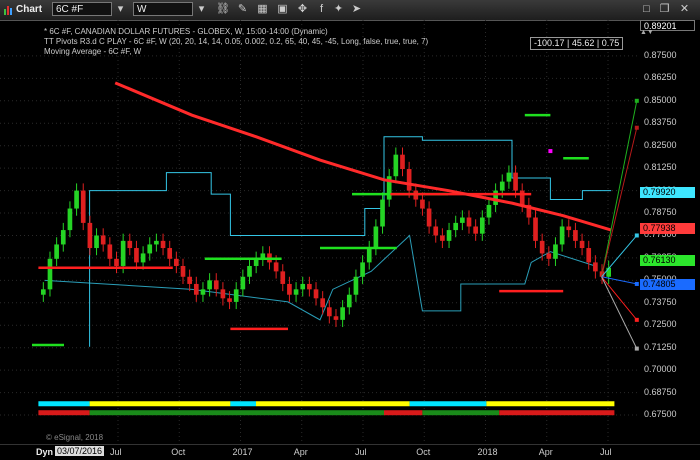 This screenshot has height=460, width=700. I want to click on price-tick-label: 0.81250, so click(660, 167).